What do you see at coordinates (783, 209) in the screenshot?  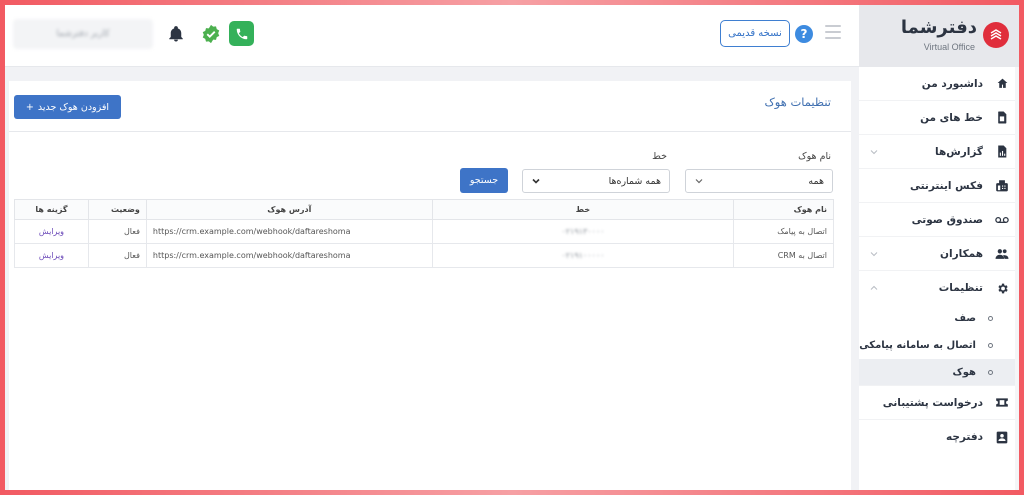 I see `col-hook-name: نام هوک` at bounding box center [783, 209].